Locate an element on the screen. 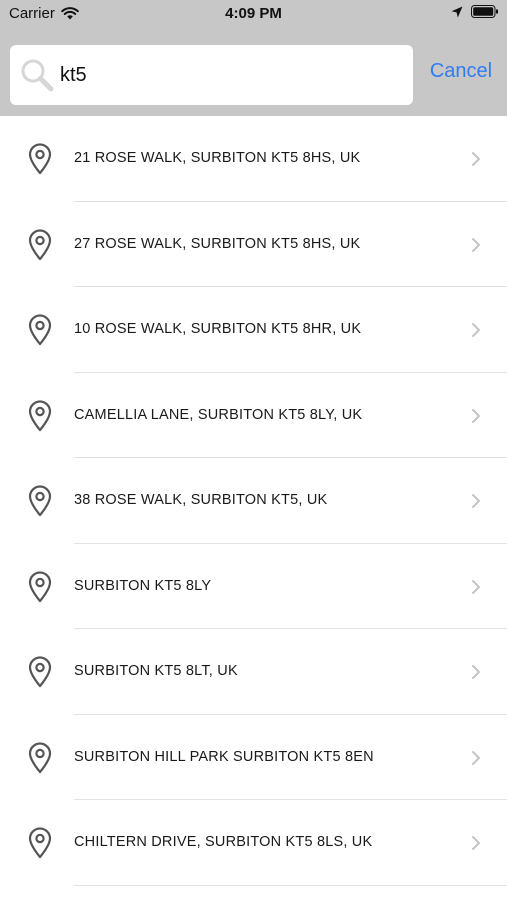  result-row: 38 ROSE WALK, SURBITON KT5, UK is located at coordinates (253, 501).